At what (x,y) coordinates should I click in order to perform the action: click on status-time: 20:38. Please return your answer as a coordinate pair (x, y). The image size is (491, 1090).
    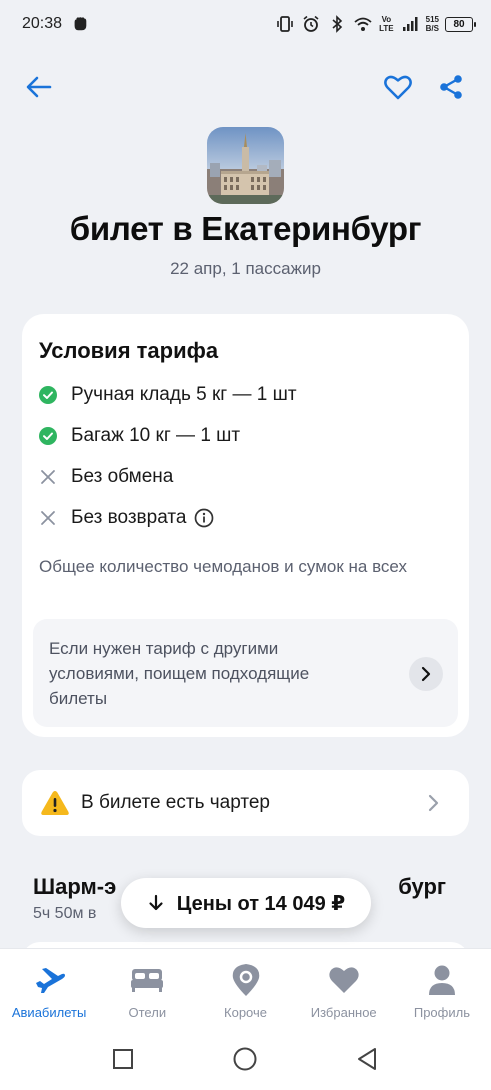
    Looking at the image, I should click on (42, 23).